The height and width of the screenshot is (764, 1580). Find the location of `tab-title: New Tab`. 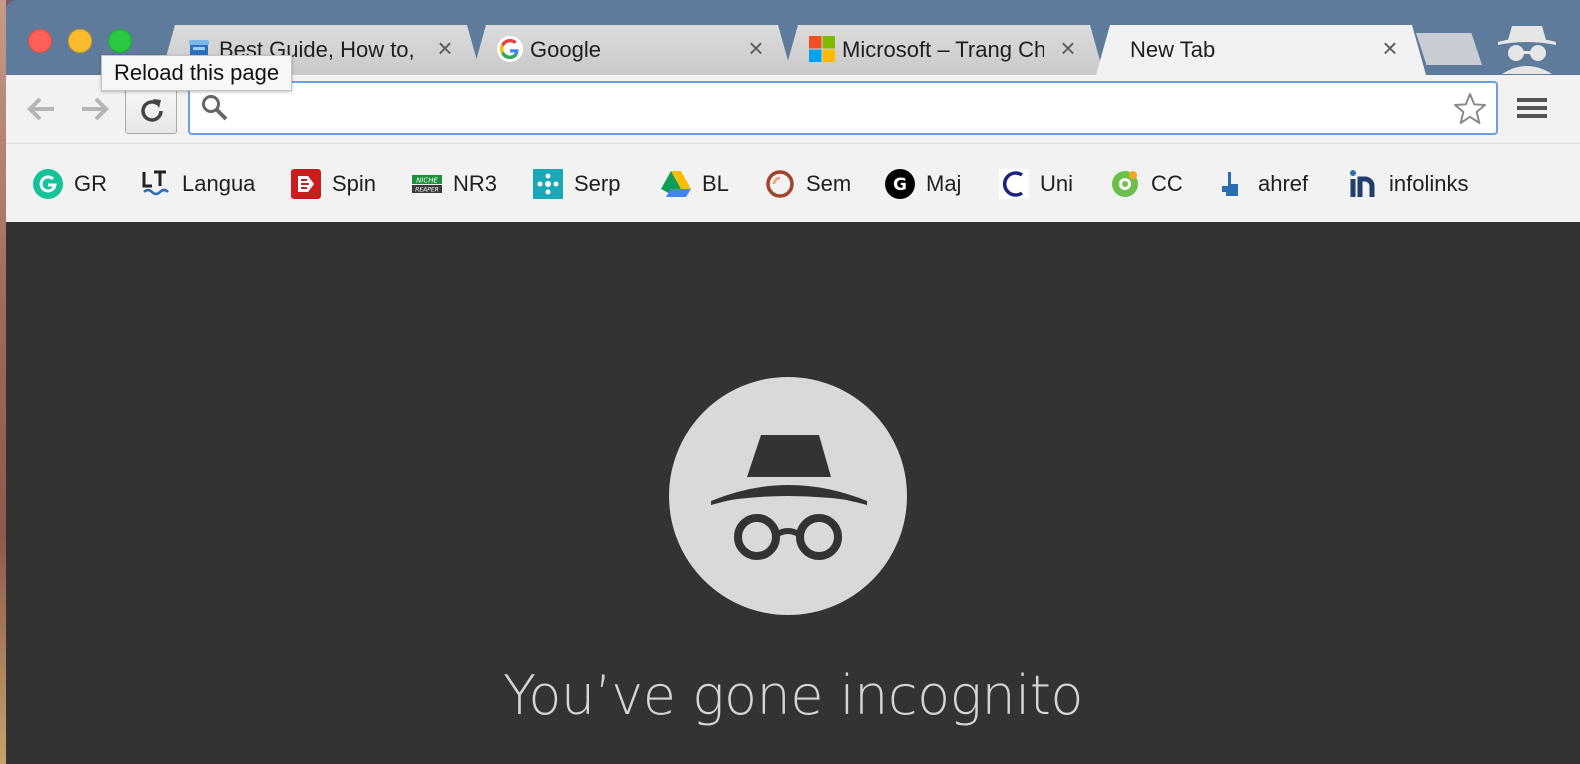

tab-title: New Tab is located at coordinates (1173, 49).